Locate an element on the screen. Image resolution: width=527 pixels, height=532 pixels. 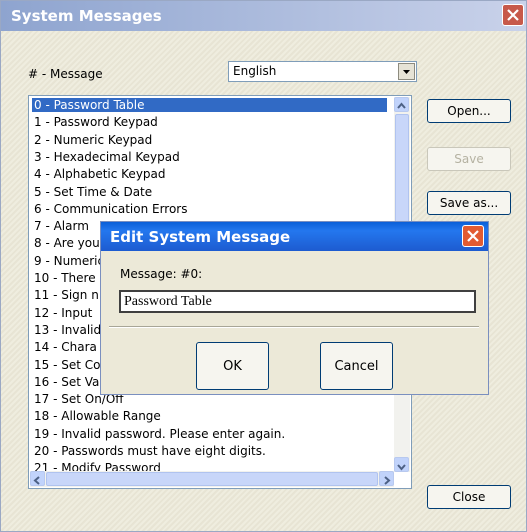
list-item: 10 - There is located at coordinates (64, 278).